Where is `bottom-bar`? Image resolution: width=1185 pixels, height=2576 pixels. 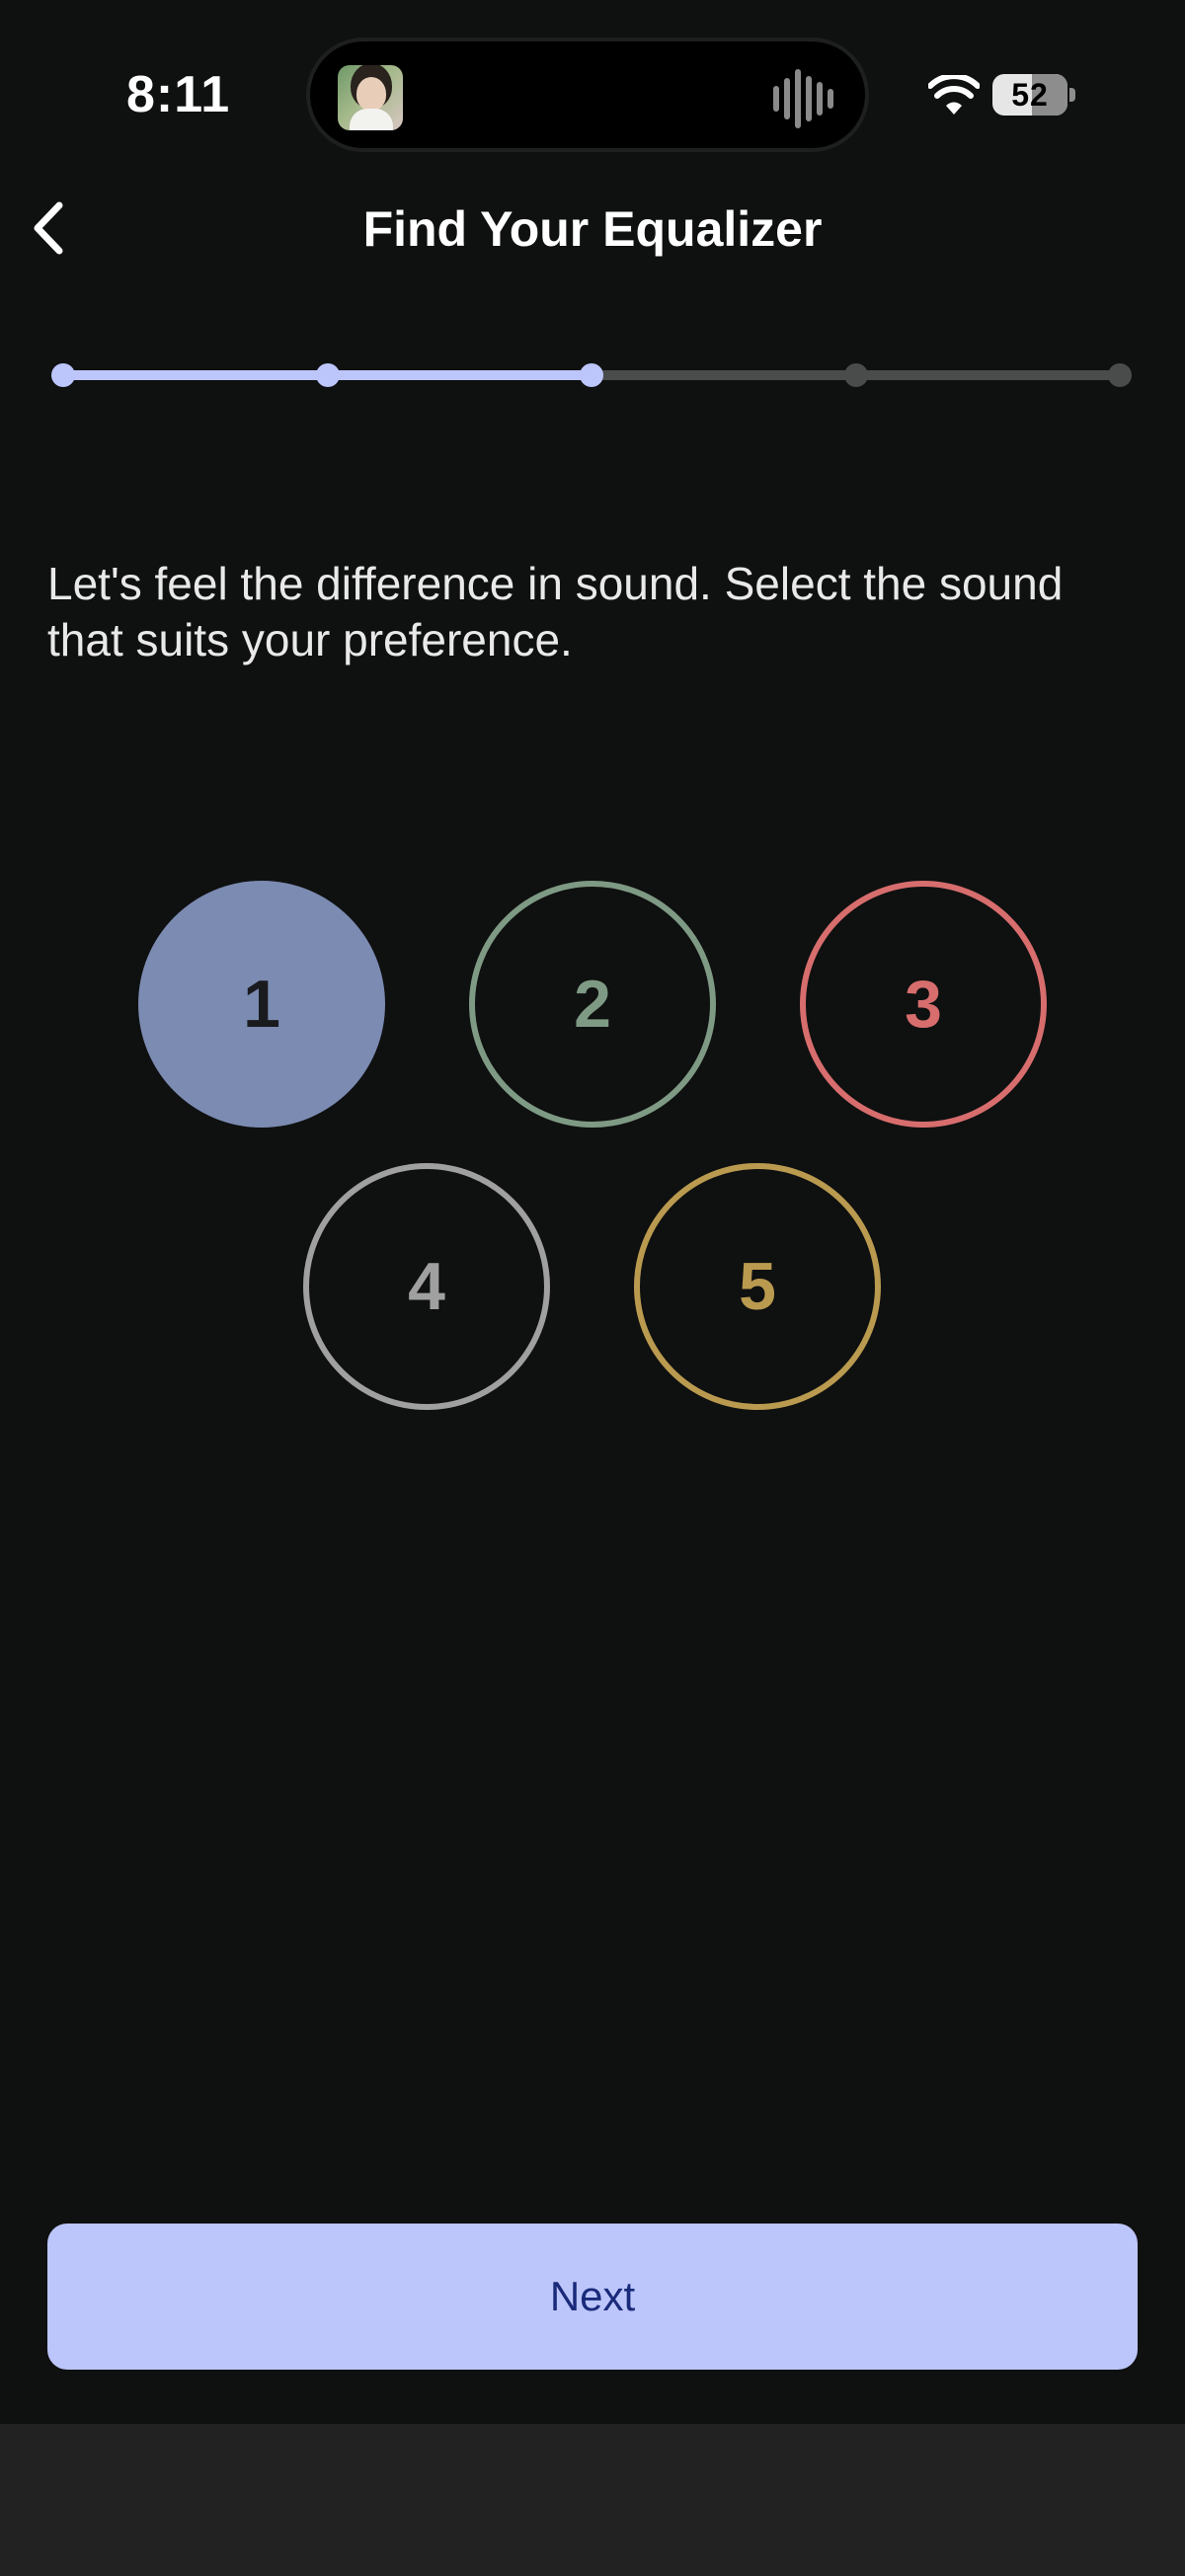 bottom-bar is located at coordinates (592, 2500).